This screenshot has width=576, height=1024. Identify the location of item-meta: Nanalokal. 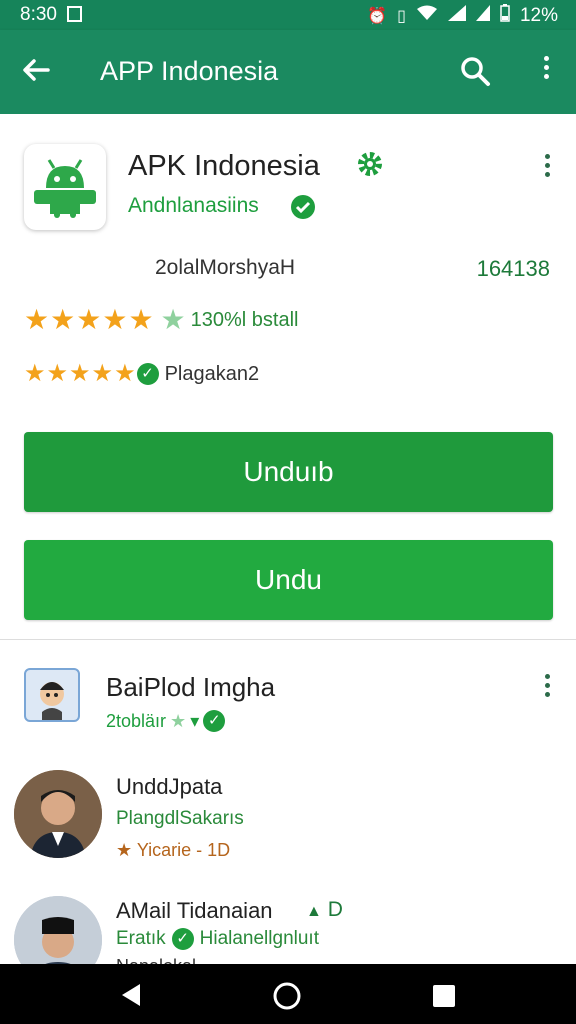
(156, 960).